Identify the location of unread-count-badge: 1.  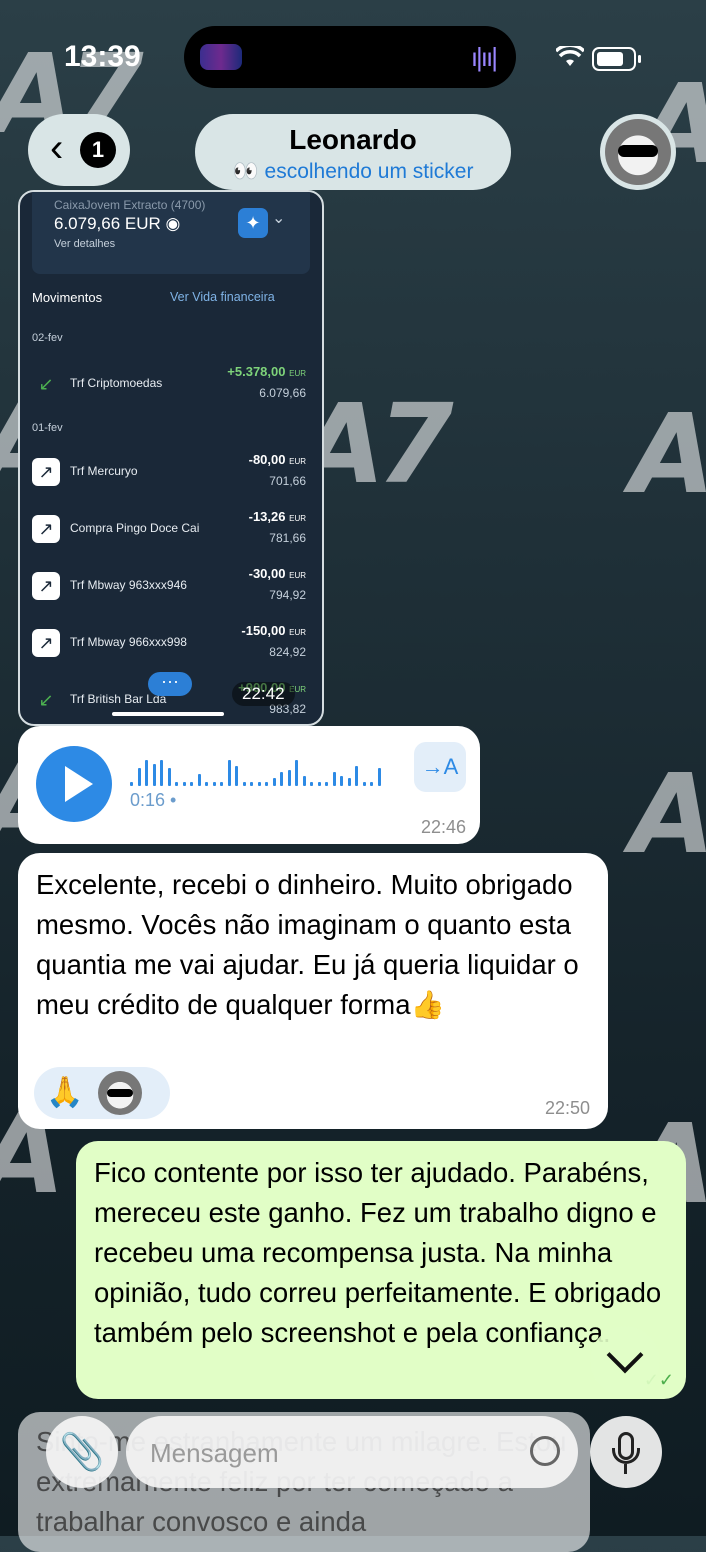
(98, 150).